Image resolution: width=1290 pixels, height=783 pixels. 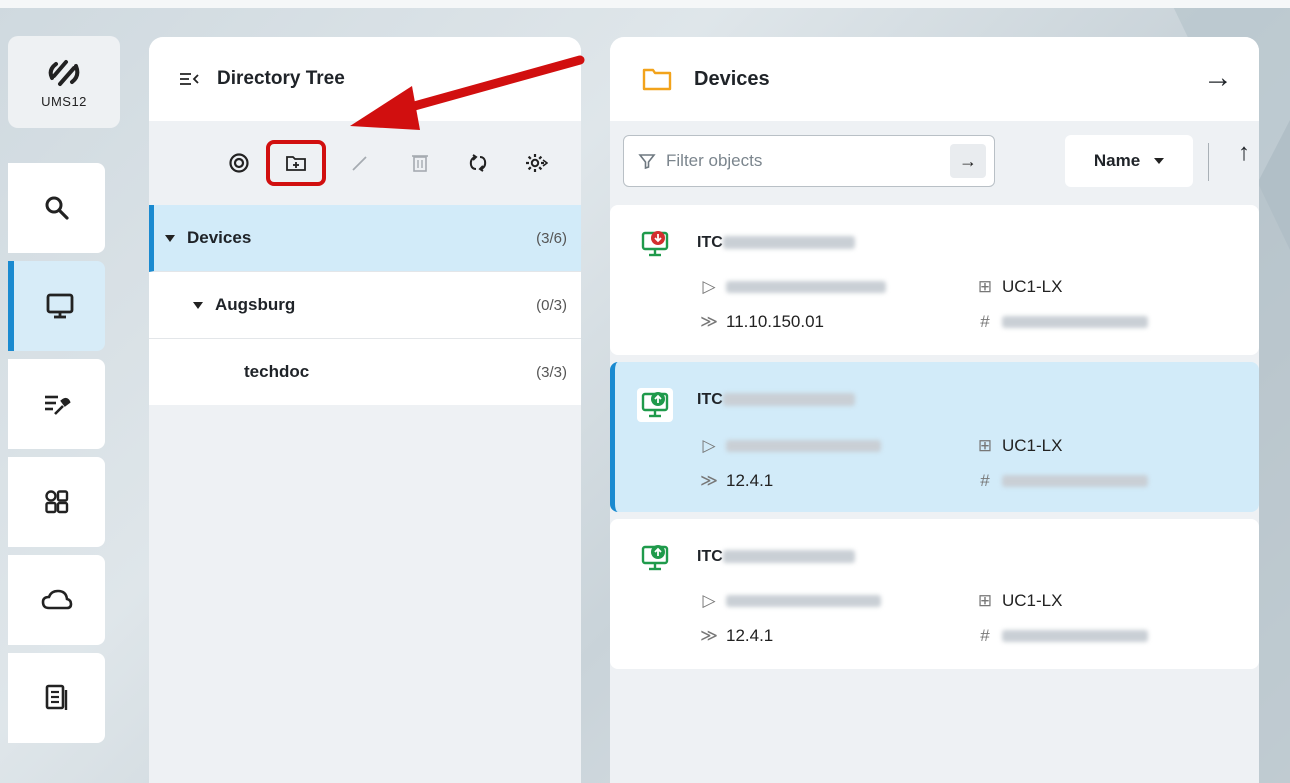 I want to click on sort-field-dropdown: Name, so click(x=1129, y=161).